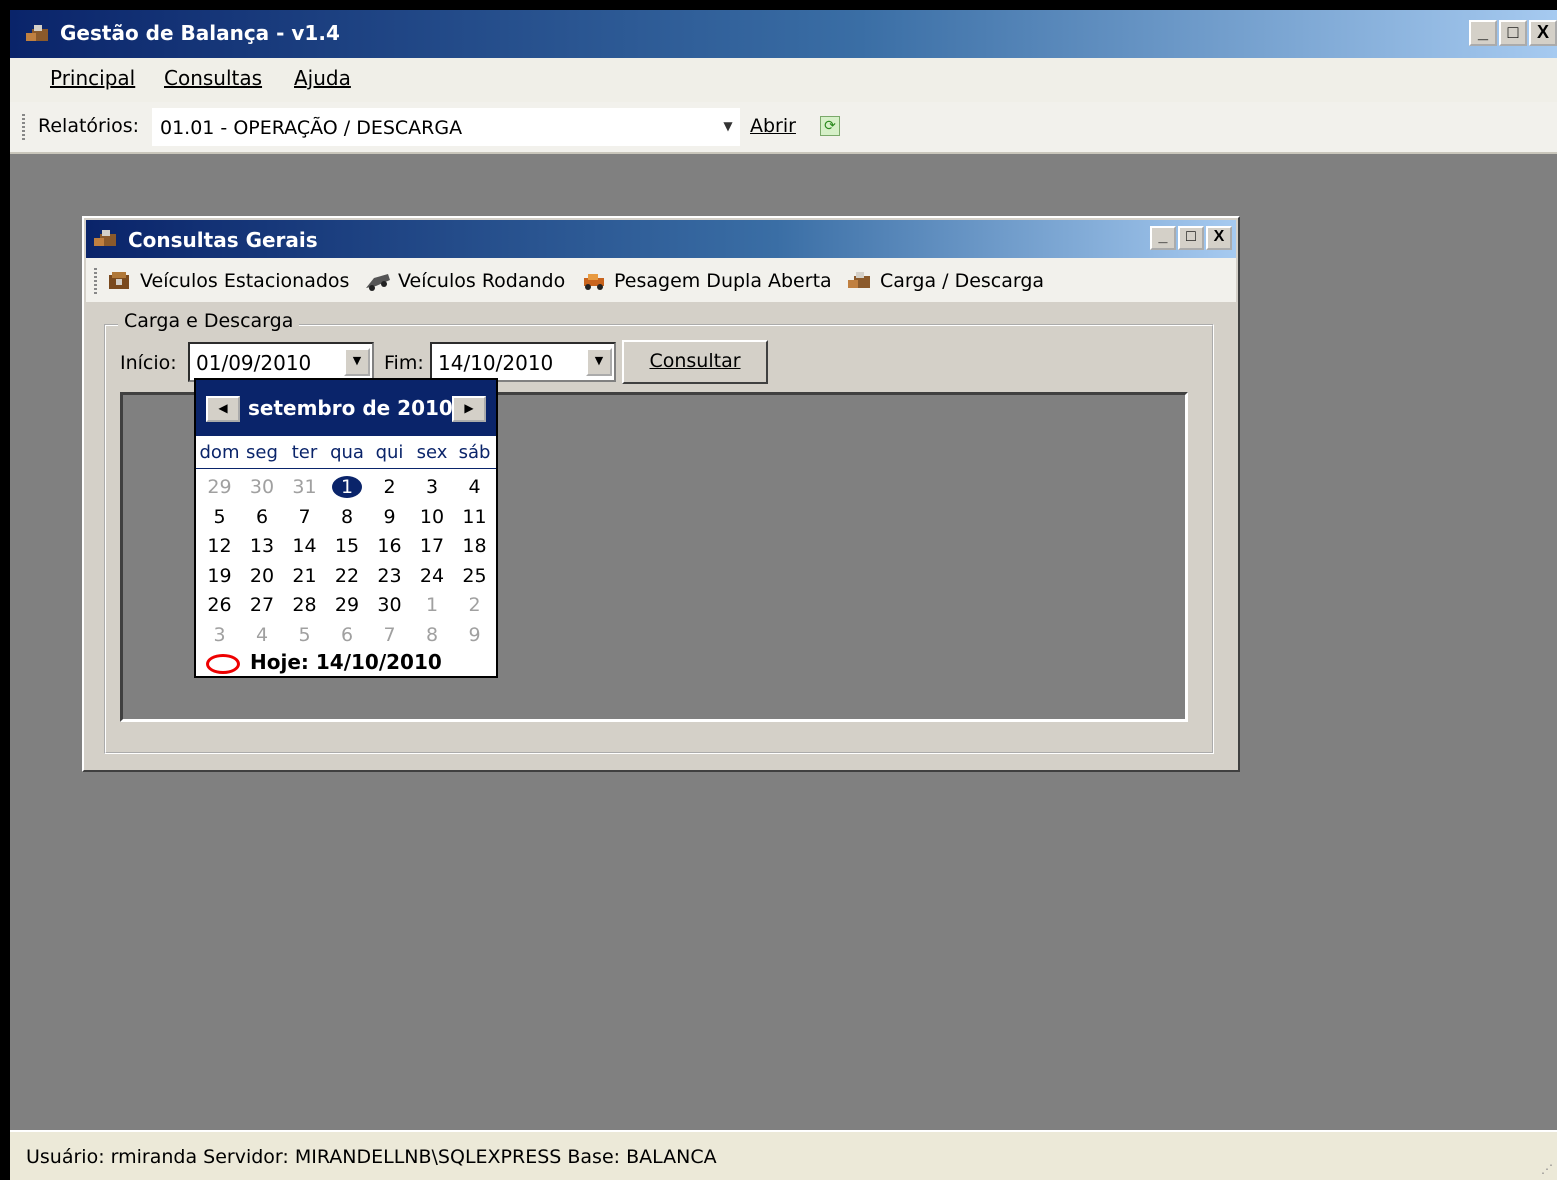 This screenshot has width=1557, height=1180. What do you see at coordinates (223, 409) in the screenshot?
I see `prev-month-button: ◀` at bounding box center [223, 409].